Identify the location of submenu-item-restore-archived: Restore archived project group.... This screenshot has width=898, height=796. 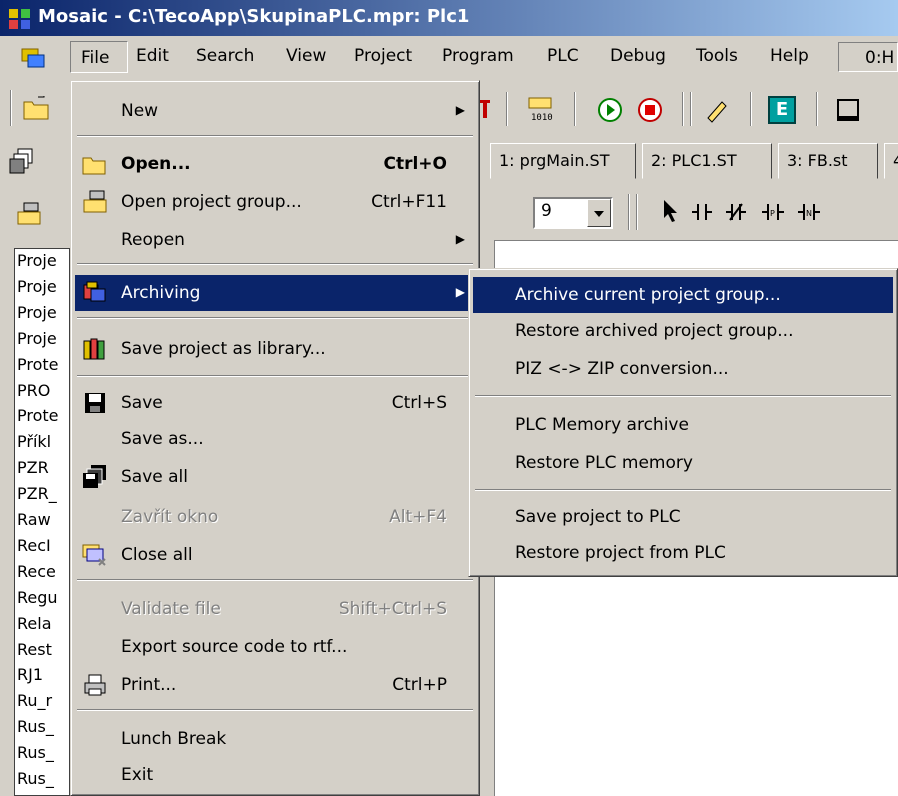
(683, 331).